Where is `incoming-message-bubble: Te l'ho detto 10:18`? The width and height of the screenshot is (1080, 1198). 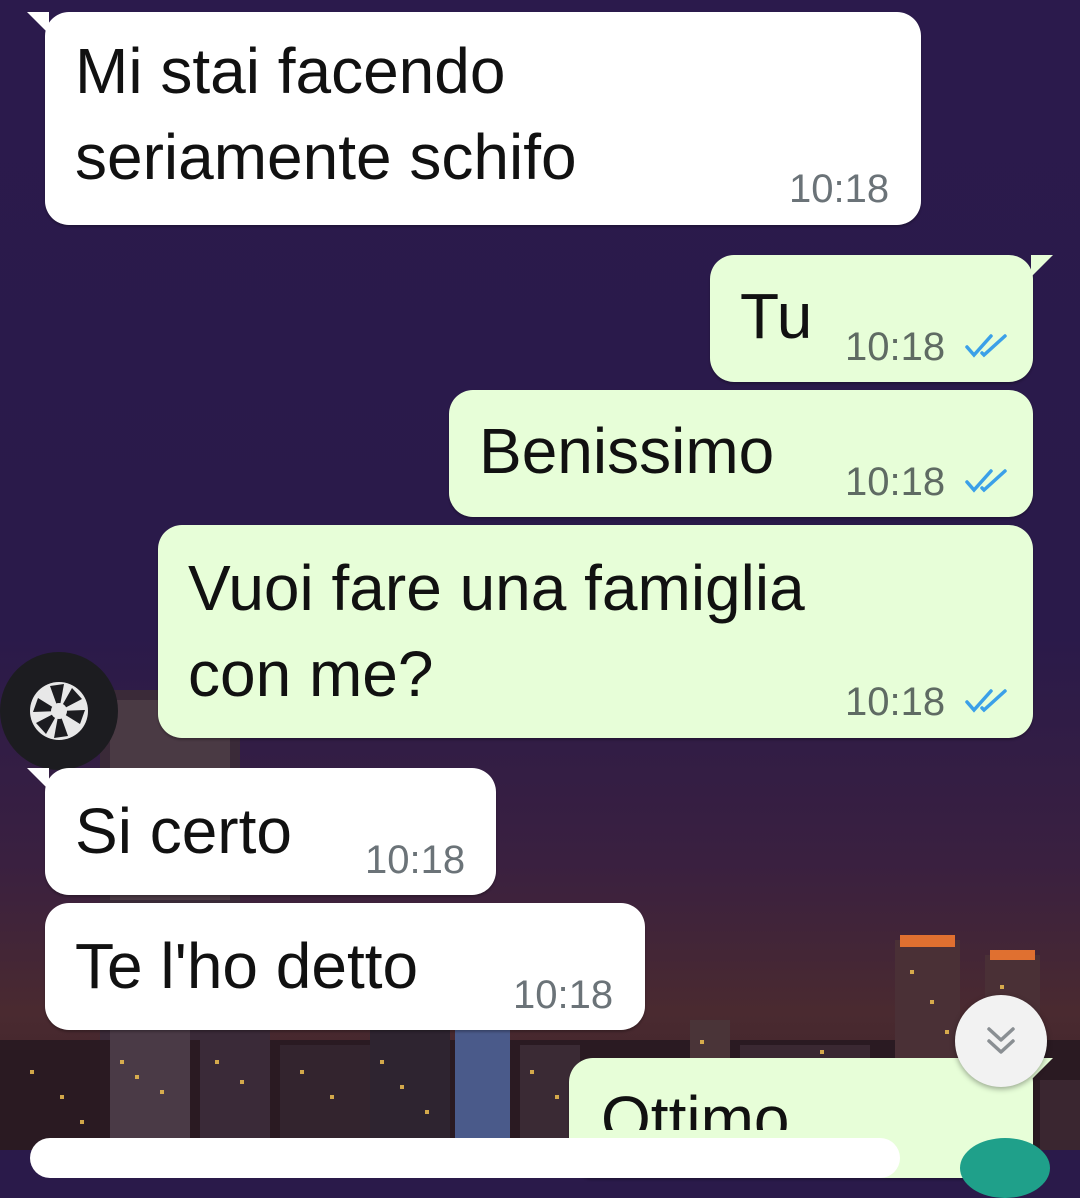
incoming-message-bubble: Te l'ho detto 10:18 is located at coordinates (345, 966).